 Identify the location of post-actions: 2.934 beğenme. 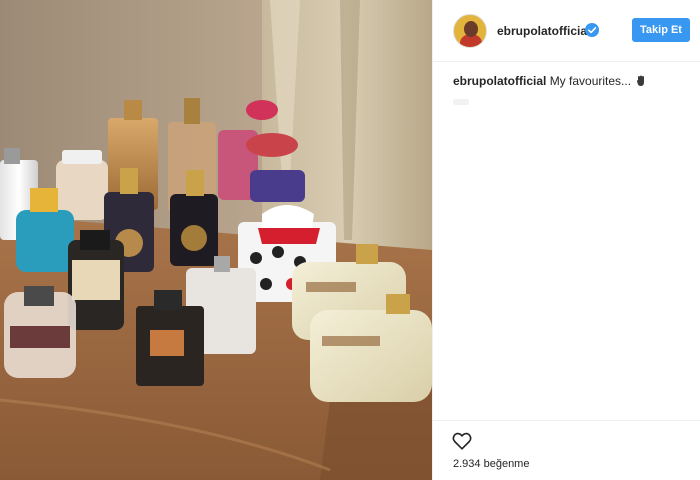
(566, 450).